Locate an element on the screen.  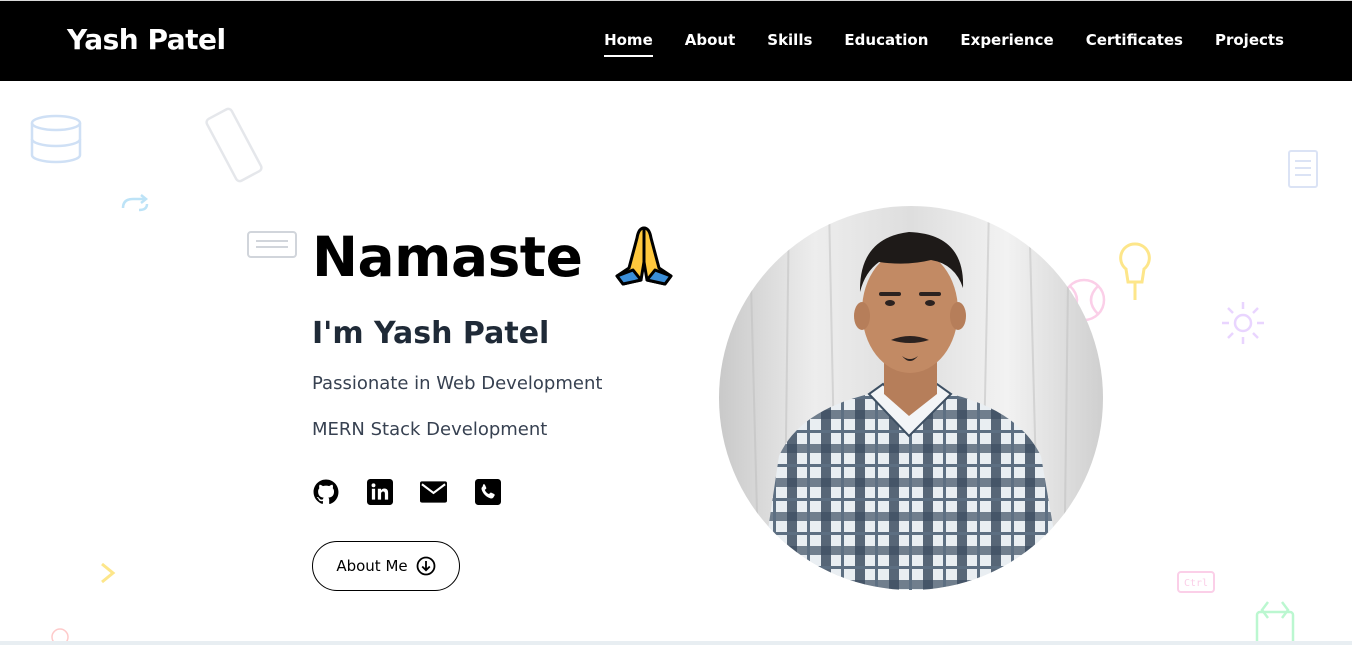
tagline-mern: MERN Stack Development is located at coordinates (430, 429).